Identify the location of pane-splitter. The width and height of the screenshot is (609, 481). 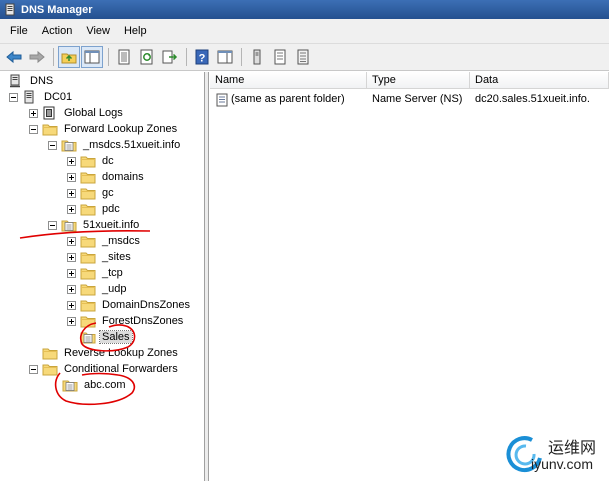
(207, 276).